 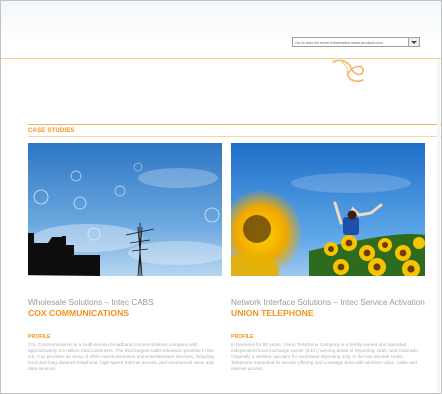 I want to click on swirl-logo-icon, so click(x=348, y=71).